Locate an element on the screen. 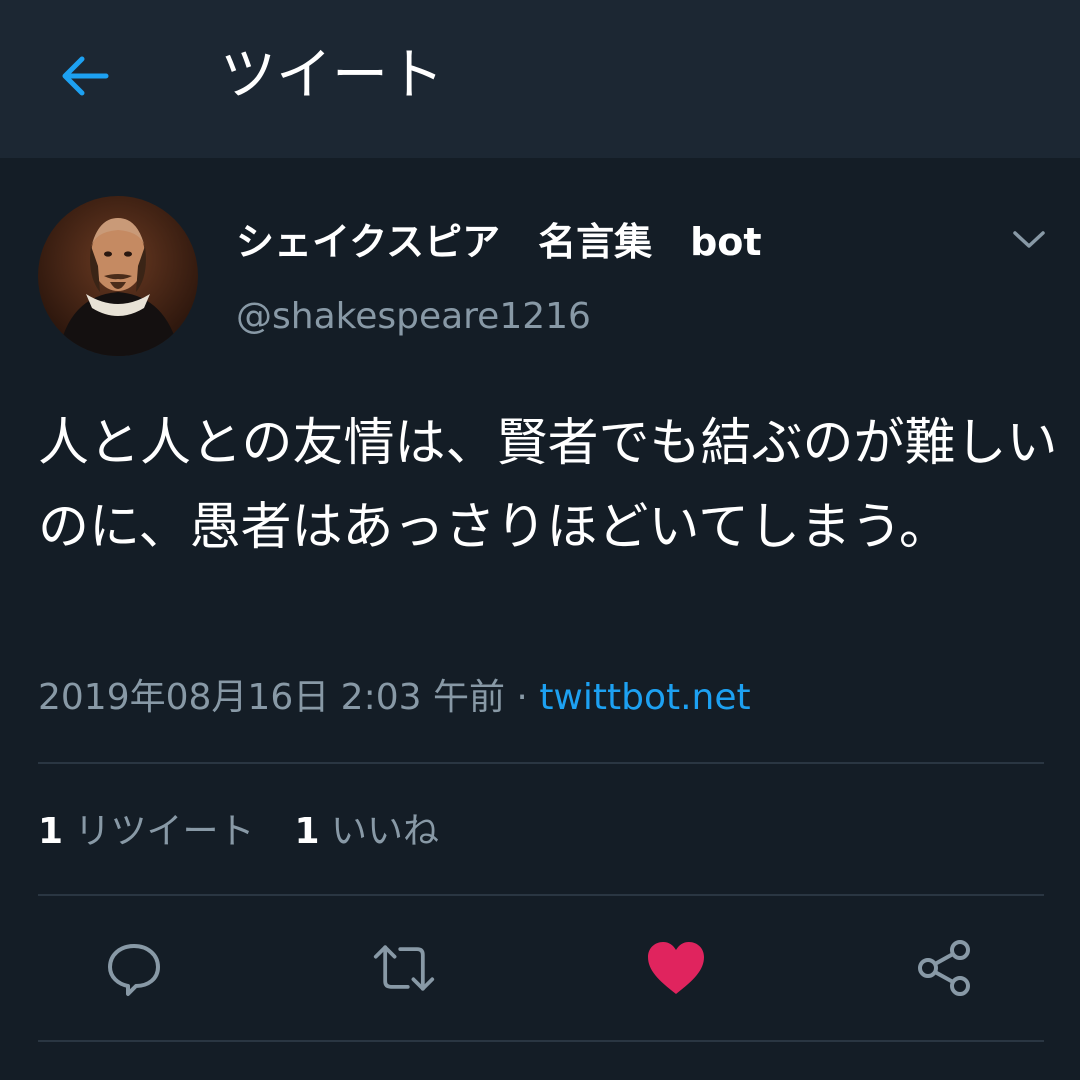 The image size is (1080, 1080). like-button is located at coordinates (676, 968).